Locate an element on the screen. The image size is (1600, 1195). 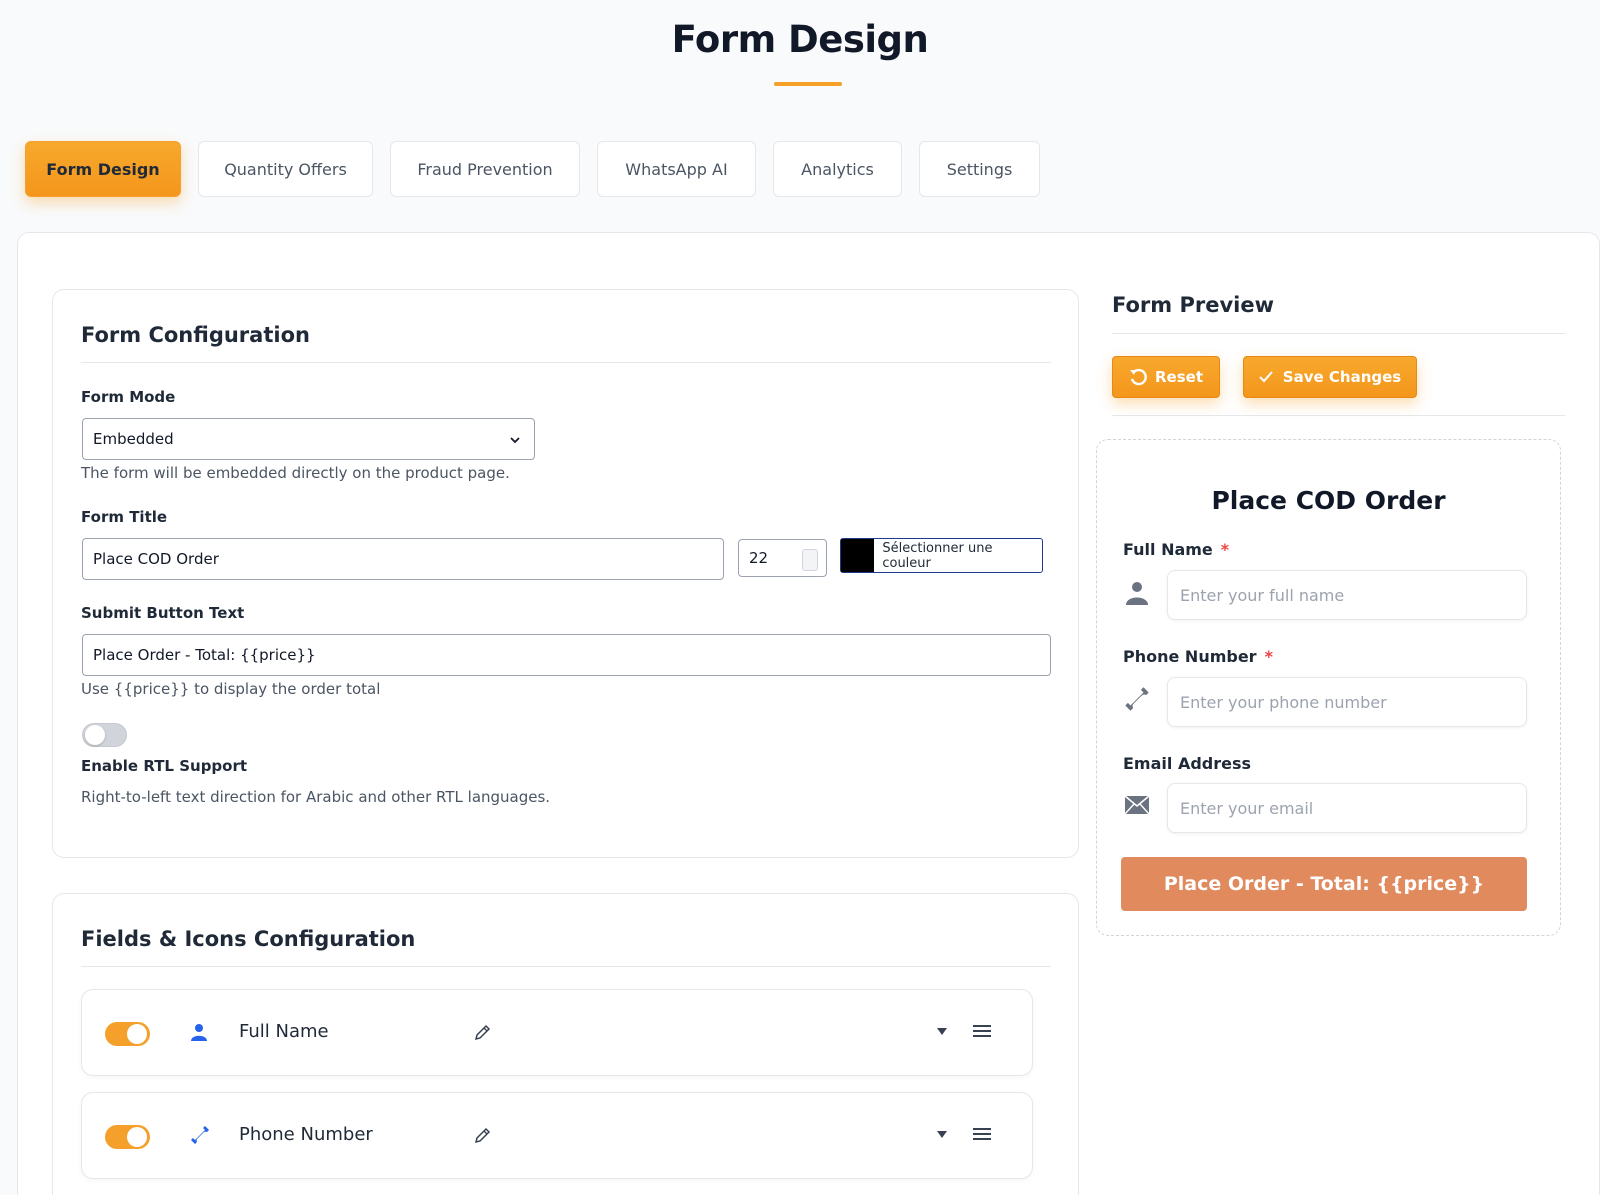
panel-title: Form Configuration is located at coordinates (195, 335).